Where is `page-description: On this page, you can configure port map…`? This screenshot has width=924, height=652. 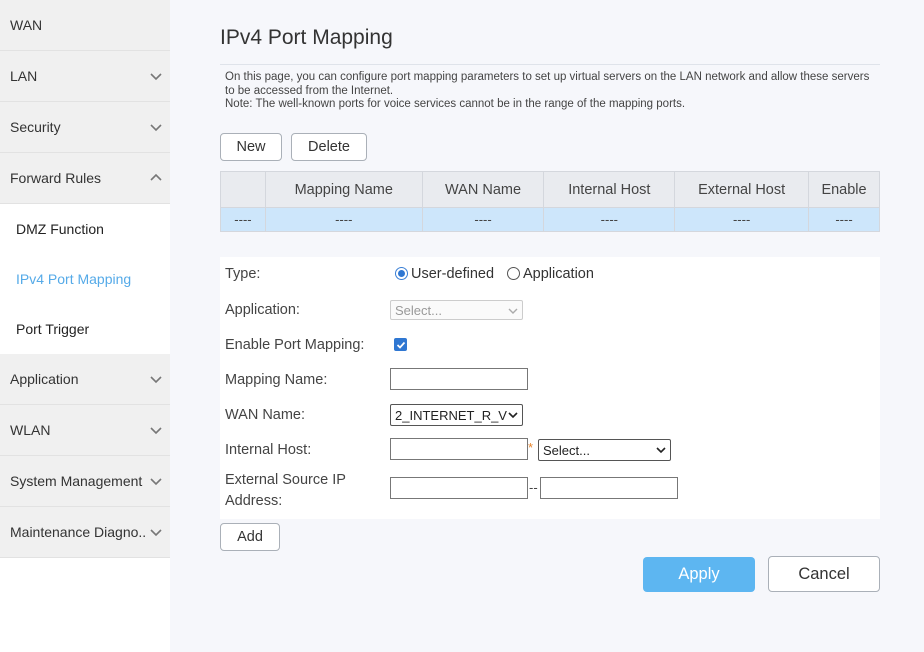 page-description: On this page, you can configure port map… is located at coordinates (550, 91).